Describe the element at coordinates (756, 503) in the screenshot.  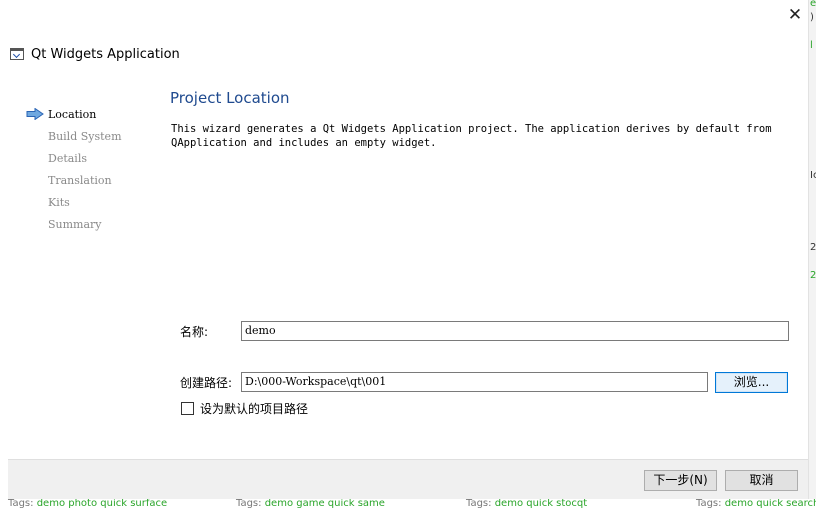
I see `background-tag: Tags: demo quick search` at that location.